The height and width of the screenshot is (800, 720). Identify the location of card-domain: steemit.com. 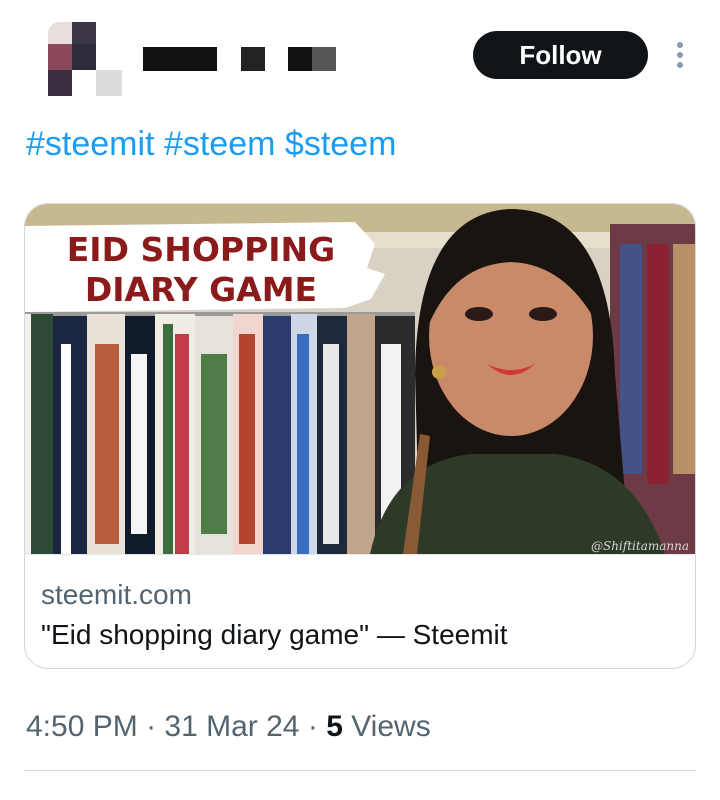
(116, 594).